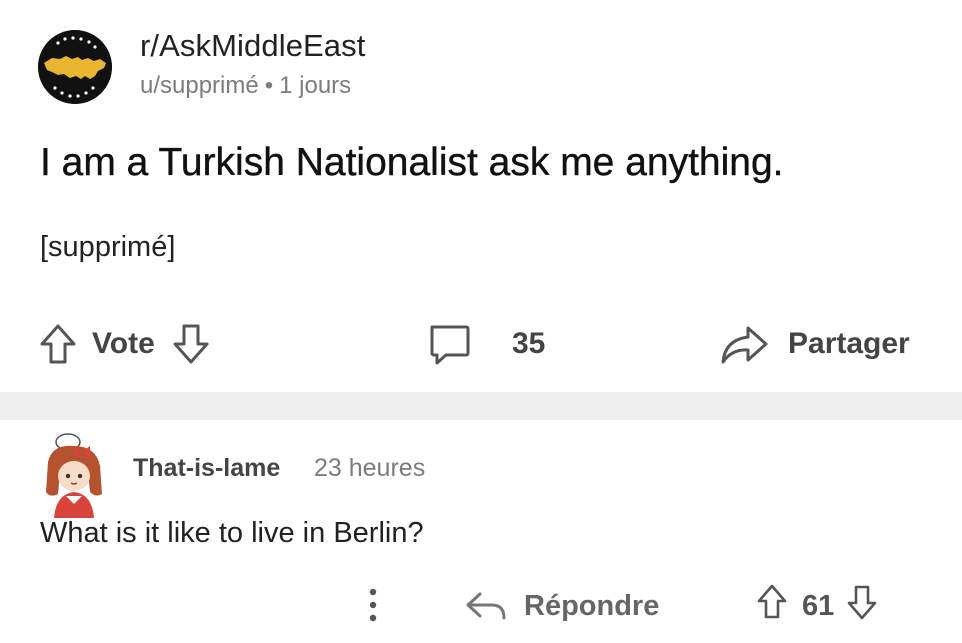 This screenshot has width=962, height=643. I want to click on speech-bubble-icon, so click(450, 345).